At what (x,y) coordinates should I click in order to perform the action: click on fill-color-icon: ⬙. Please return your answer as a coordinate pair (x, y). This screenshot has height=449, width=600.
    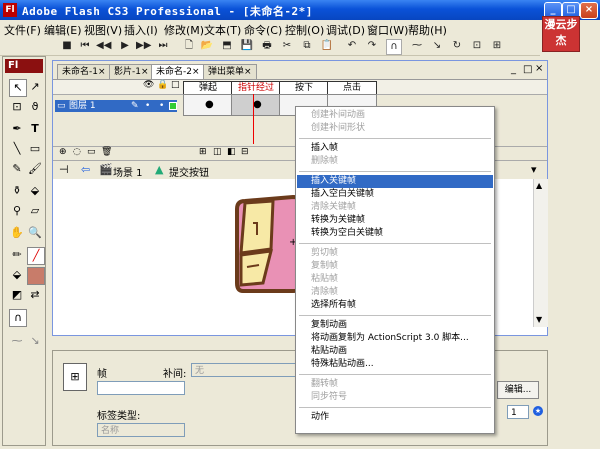
    Looking at the image, I should click on (17, 275).